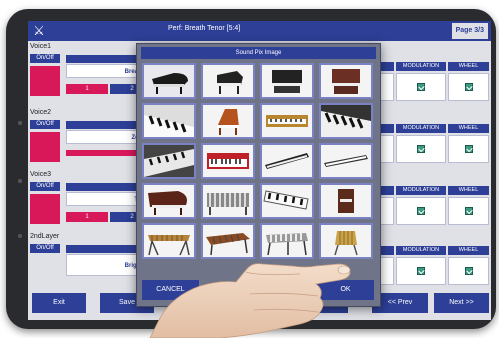 The height and width of the screenshot is (338, 499). Describe the element at coordinates (45, 124) in the screenshot. I see `voice2-onoff-button: On/Off` at that location.